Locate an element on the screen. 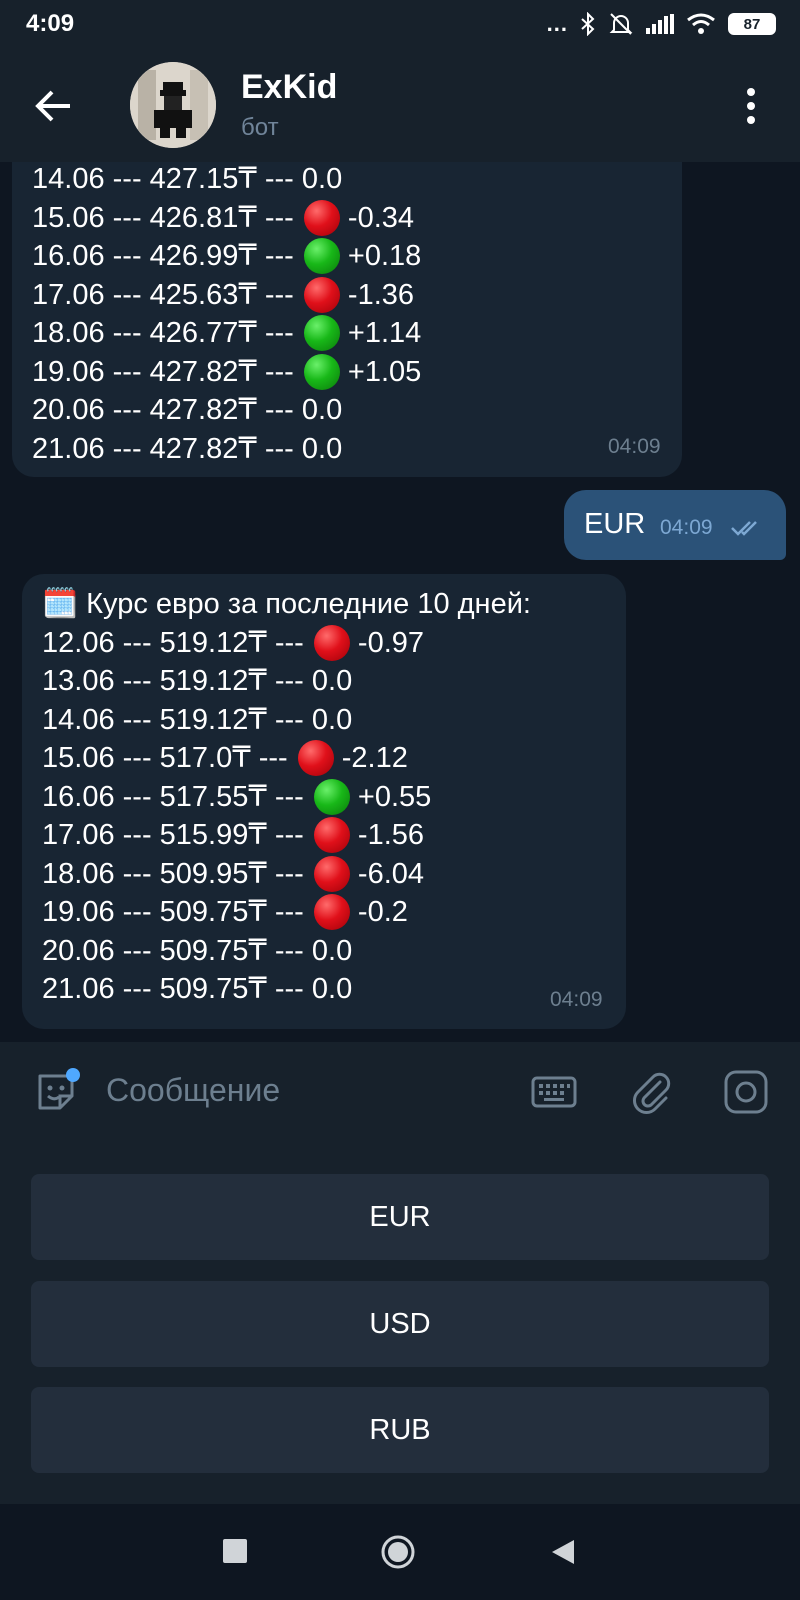 This screenshot has width=800, height=1600. rate-line: 13.06 --- 519.12₸ --- 0.0 is located at coordinates (322, 681).